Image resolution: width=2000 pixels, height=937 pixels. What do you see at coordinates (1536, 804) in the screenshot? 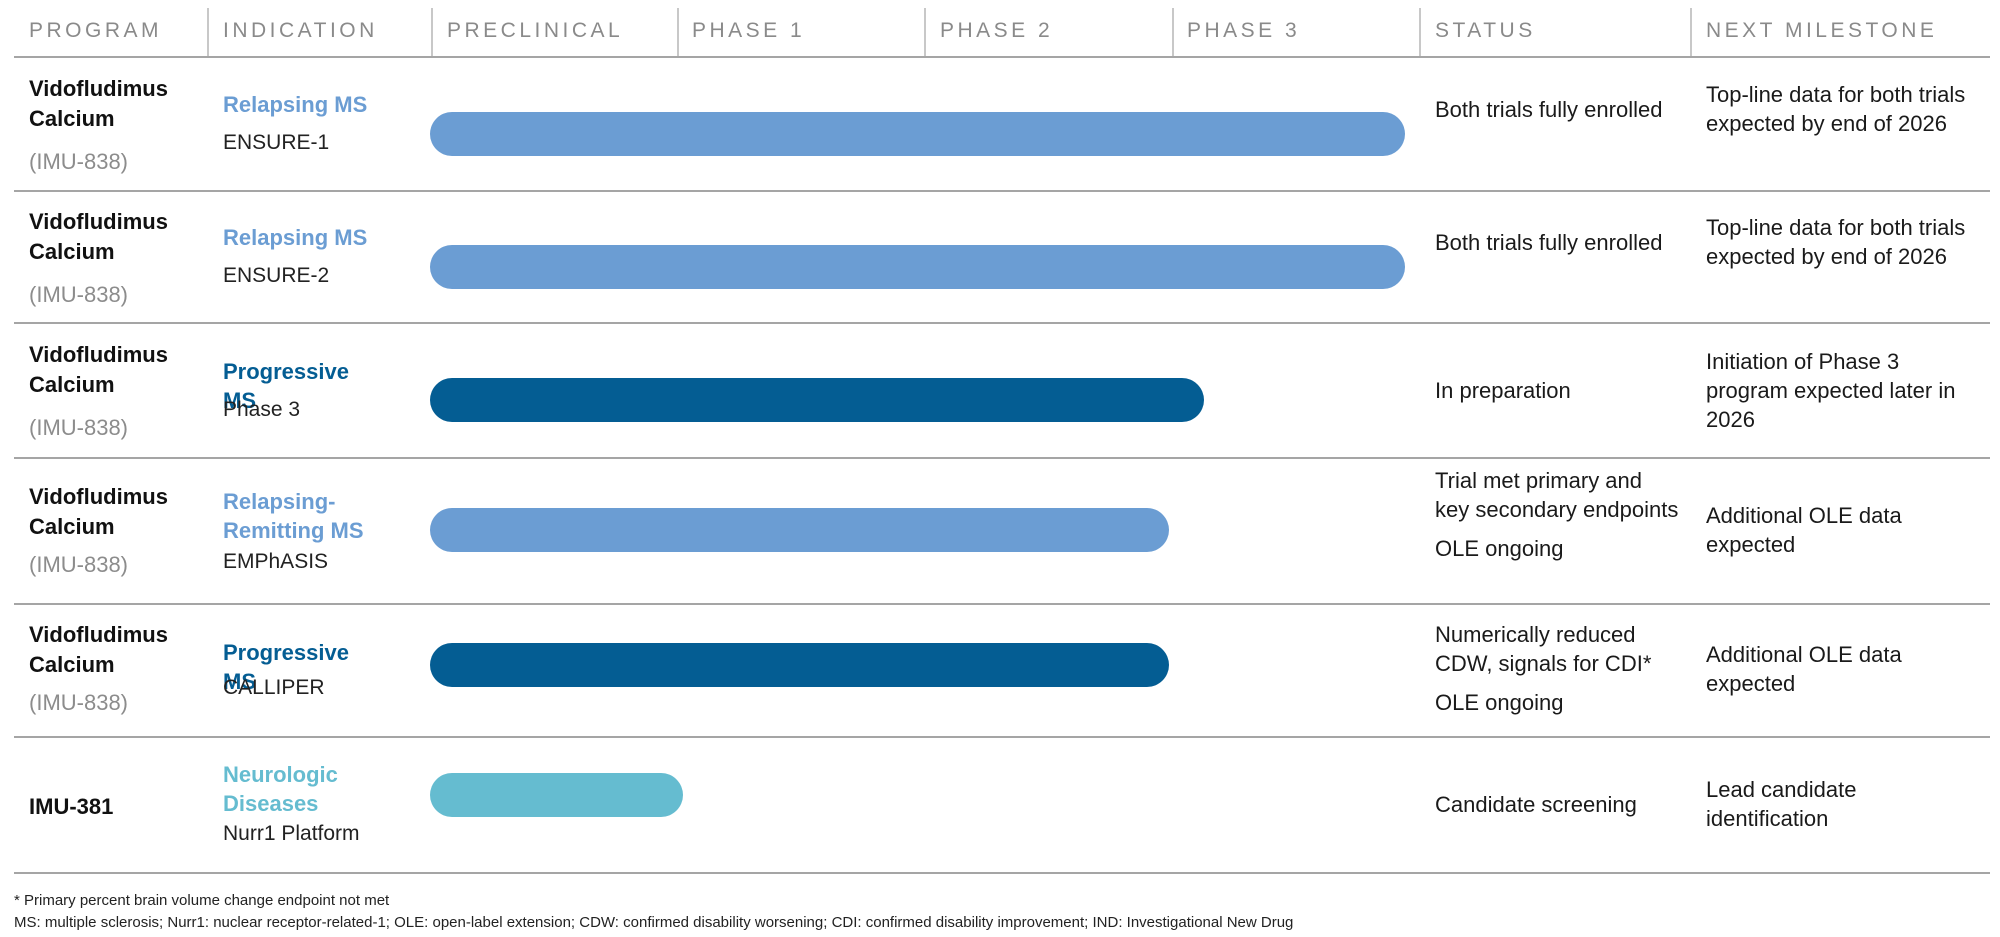
I see `status-text: Candidate screening` at bounding box center [1536, 804].